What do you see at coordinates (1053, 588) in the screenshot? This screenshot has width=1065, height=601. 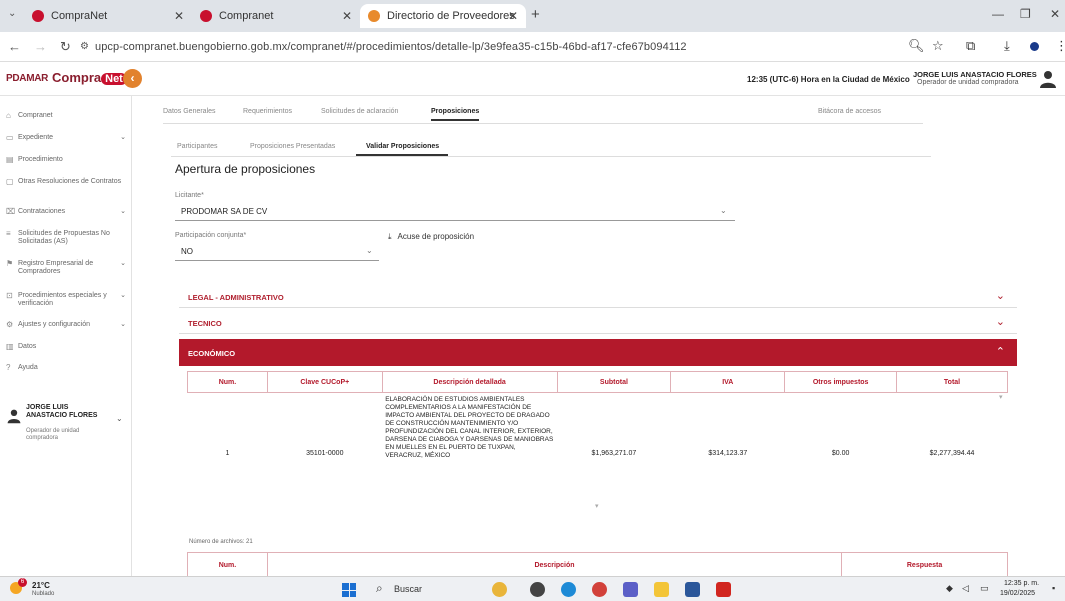 I see `notification-icon: ▪` at bounding box center [1053, 588].